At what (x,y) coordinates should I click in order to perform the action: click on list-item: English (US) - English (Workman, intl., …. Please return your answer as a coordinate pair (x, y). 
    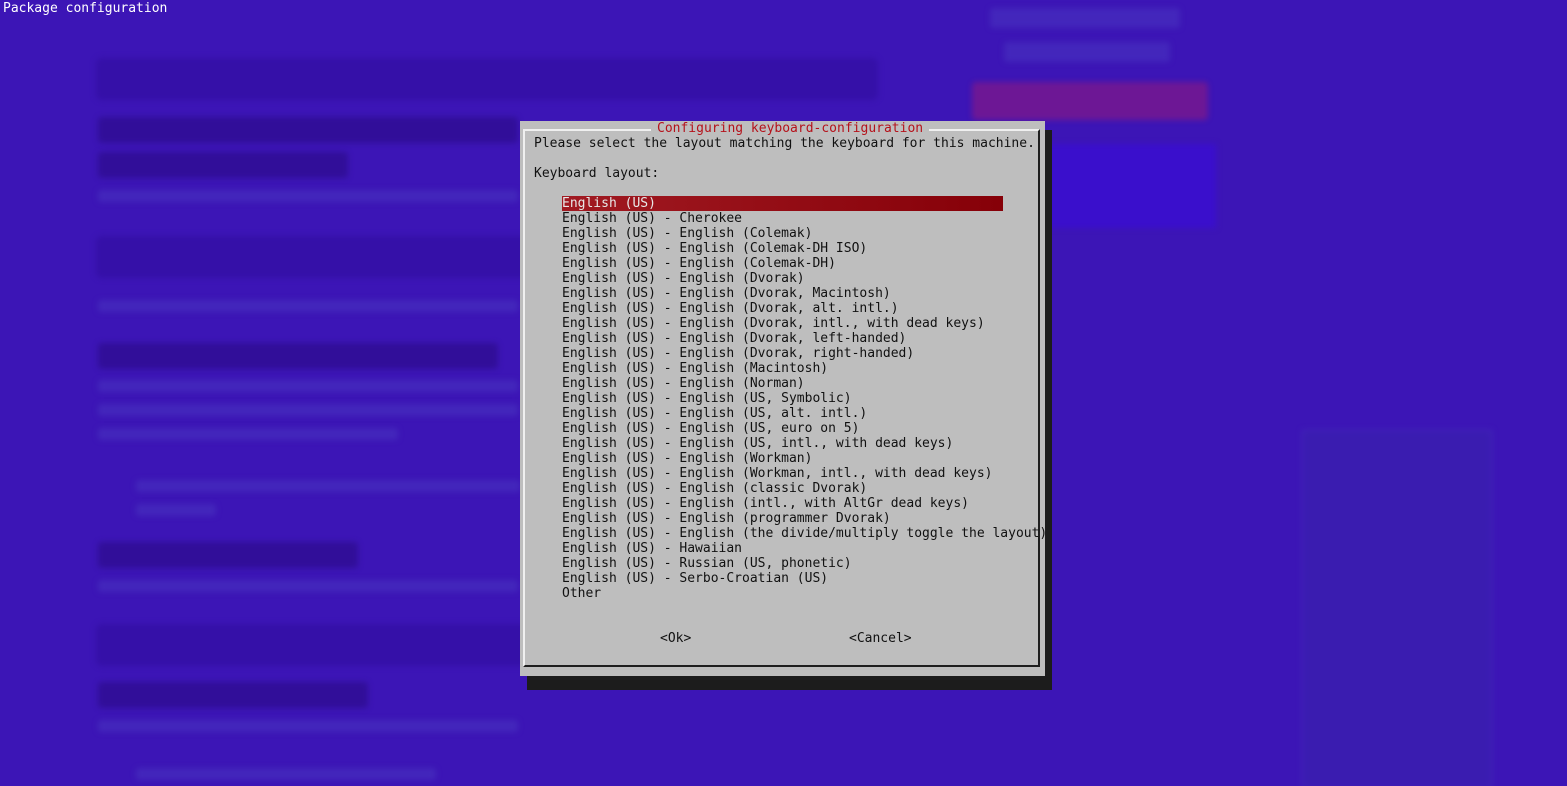
    Looking at the image, I should click on (782, 473).